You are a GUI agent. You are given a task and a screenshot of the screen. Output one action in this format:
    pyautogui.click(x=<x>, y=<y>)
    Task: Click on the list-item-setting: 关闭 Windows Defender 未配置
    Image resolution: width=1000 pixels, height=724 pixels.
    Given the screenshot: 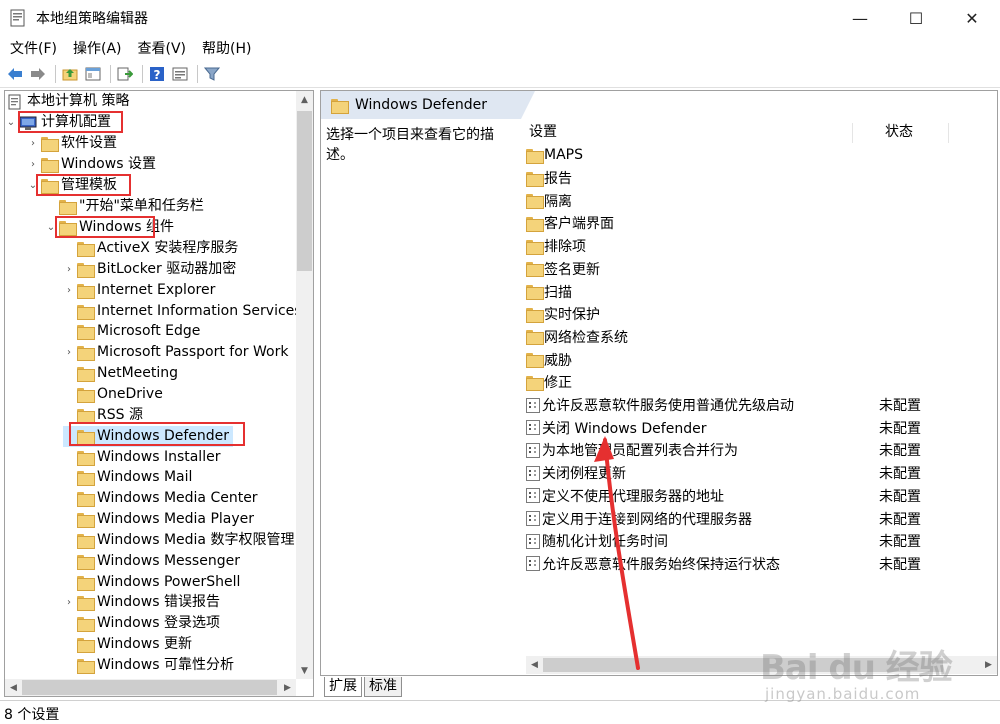 What is the action you would take?
    pyautogui.click(x=761, y=427)
    